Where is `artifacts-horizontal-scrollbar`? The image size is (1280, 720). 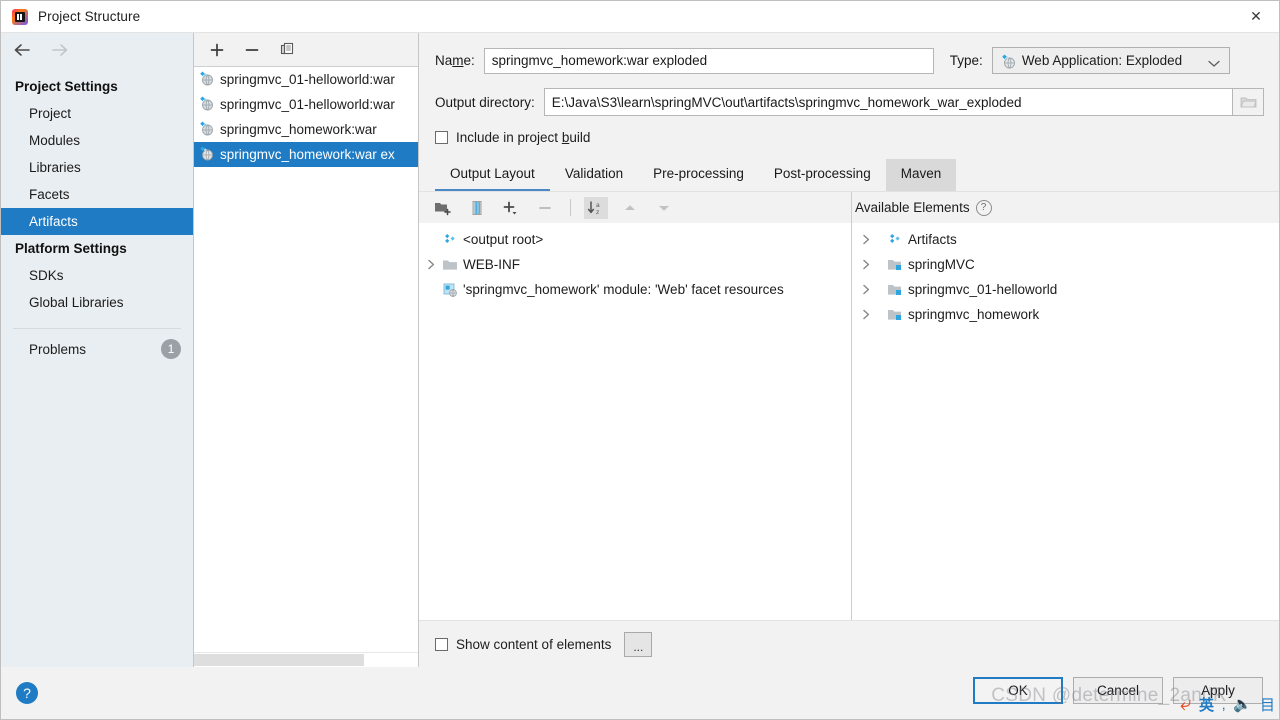
artifacts-horizontal-scrollbar is located at coordinates (306, 659).